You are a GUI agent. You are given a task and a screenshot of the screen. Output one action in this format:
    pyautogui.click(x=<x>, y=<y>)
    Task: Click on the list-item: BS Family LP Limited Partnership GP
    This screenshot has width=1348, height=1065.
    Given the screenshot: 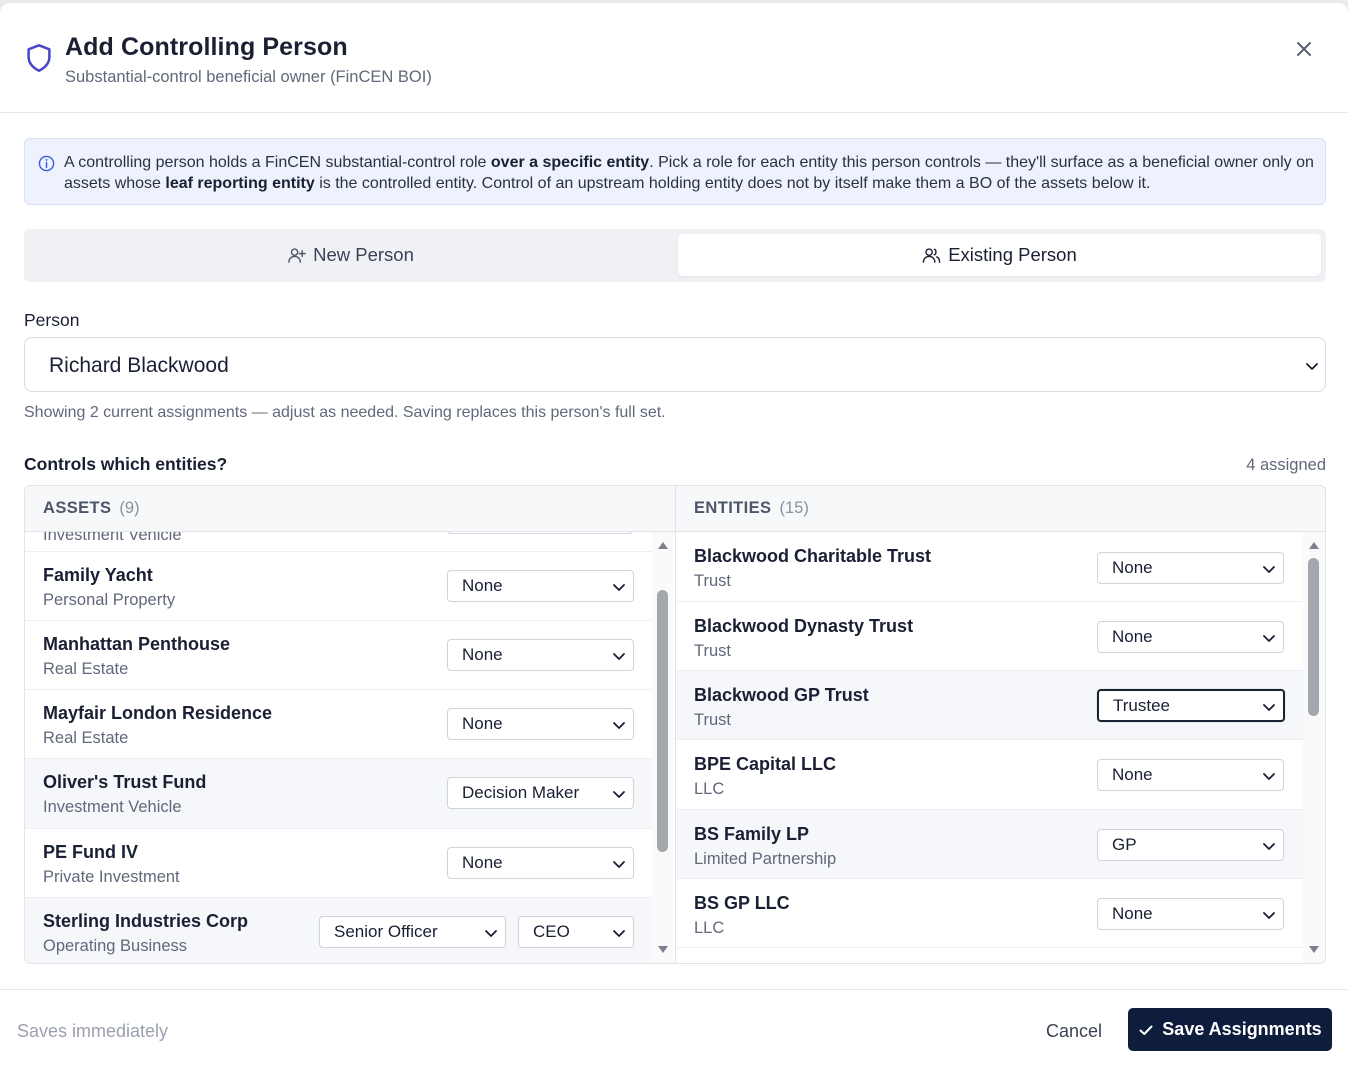 What is the action you would take?
    pyautogui.click(x=989, y=844)
    